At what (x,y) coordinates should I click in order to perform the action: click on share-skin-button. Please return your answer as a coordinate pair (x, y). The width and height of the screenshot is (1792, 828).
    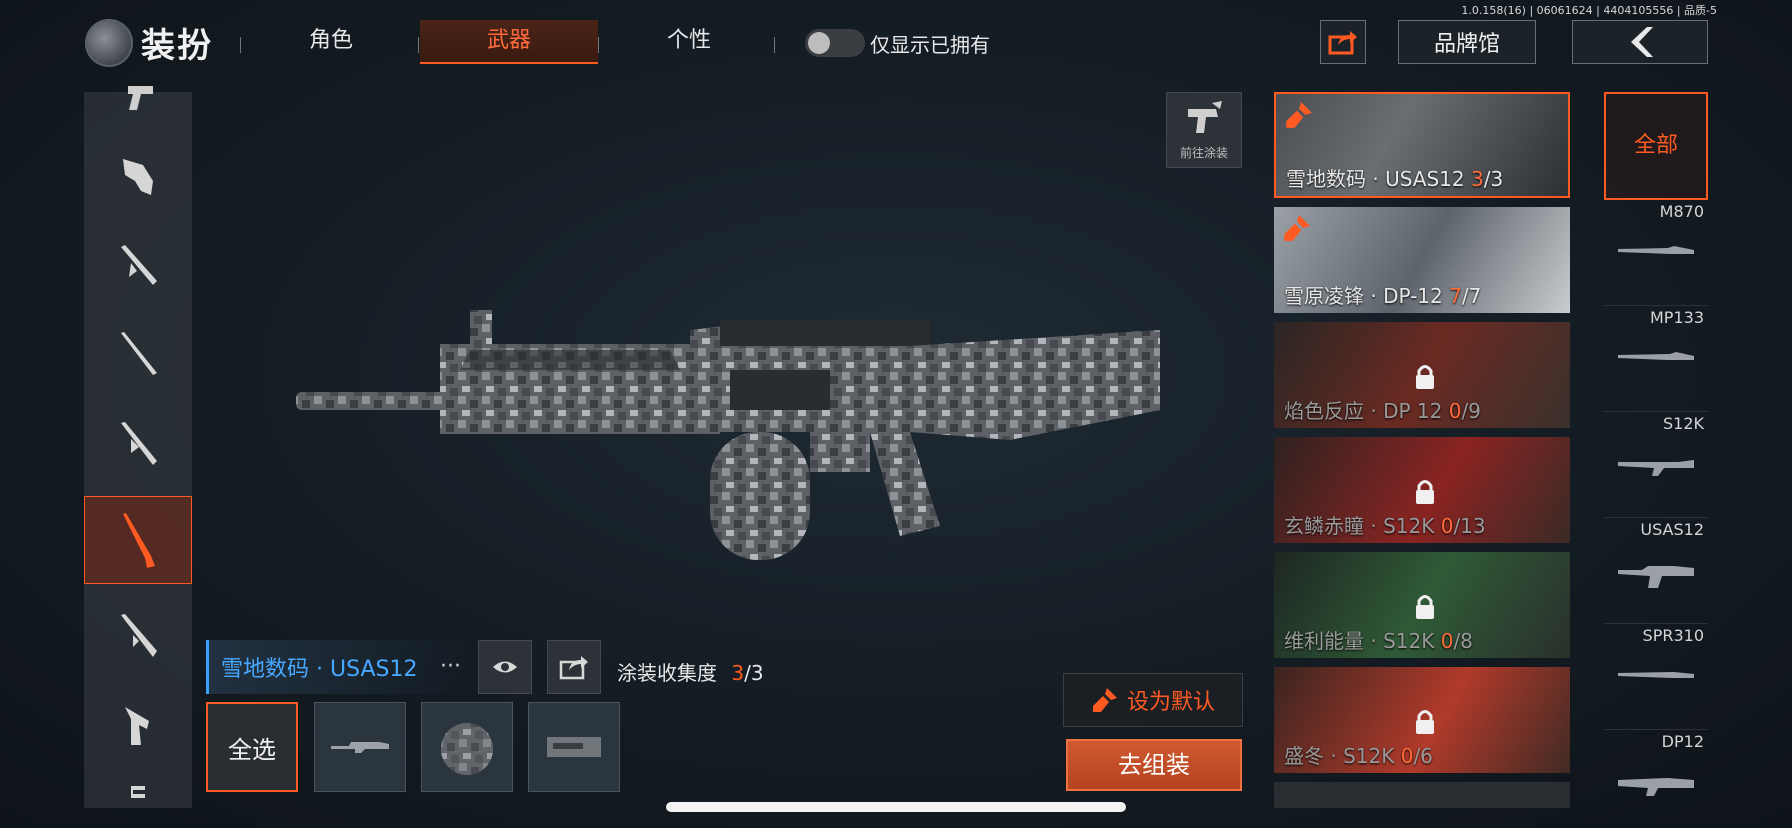
    Looking at the image, I should click on (574, 667).